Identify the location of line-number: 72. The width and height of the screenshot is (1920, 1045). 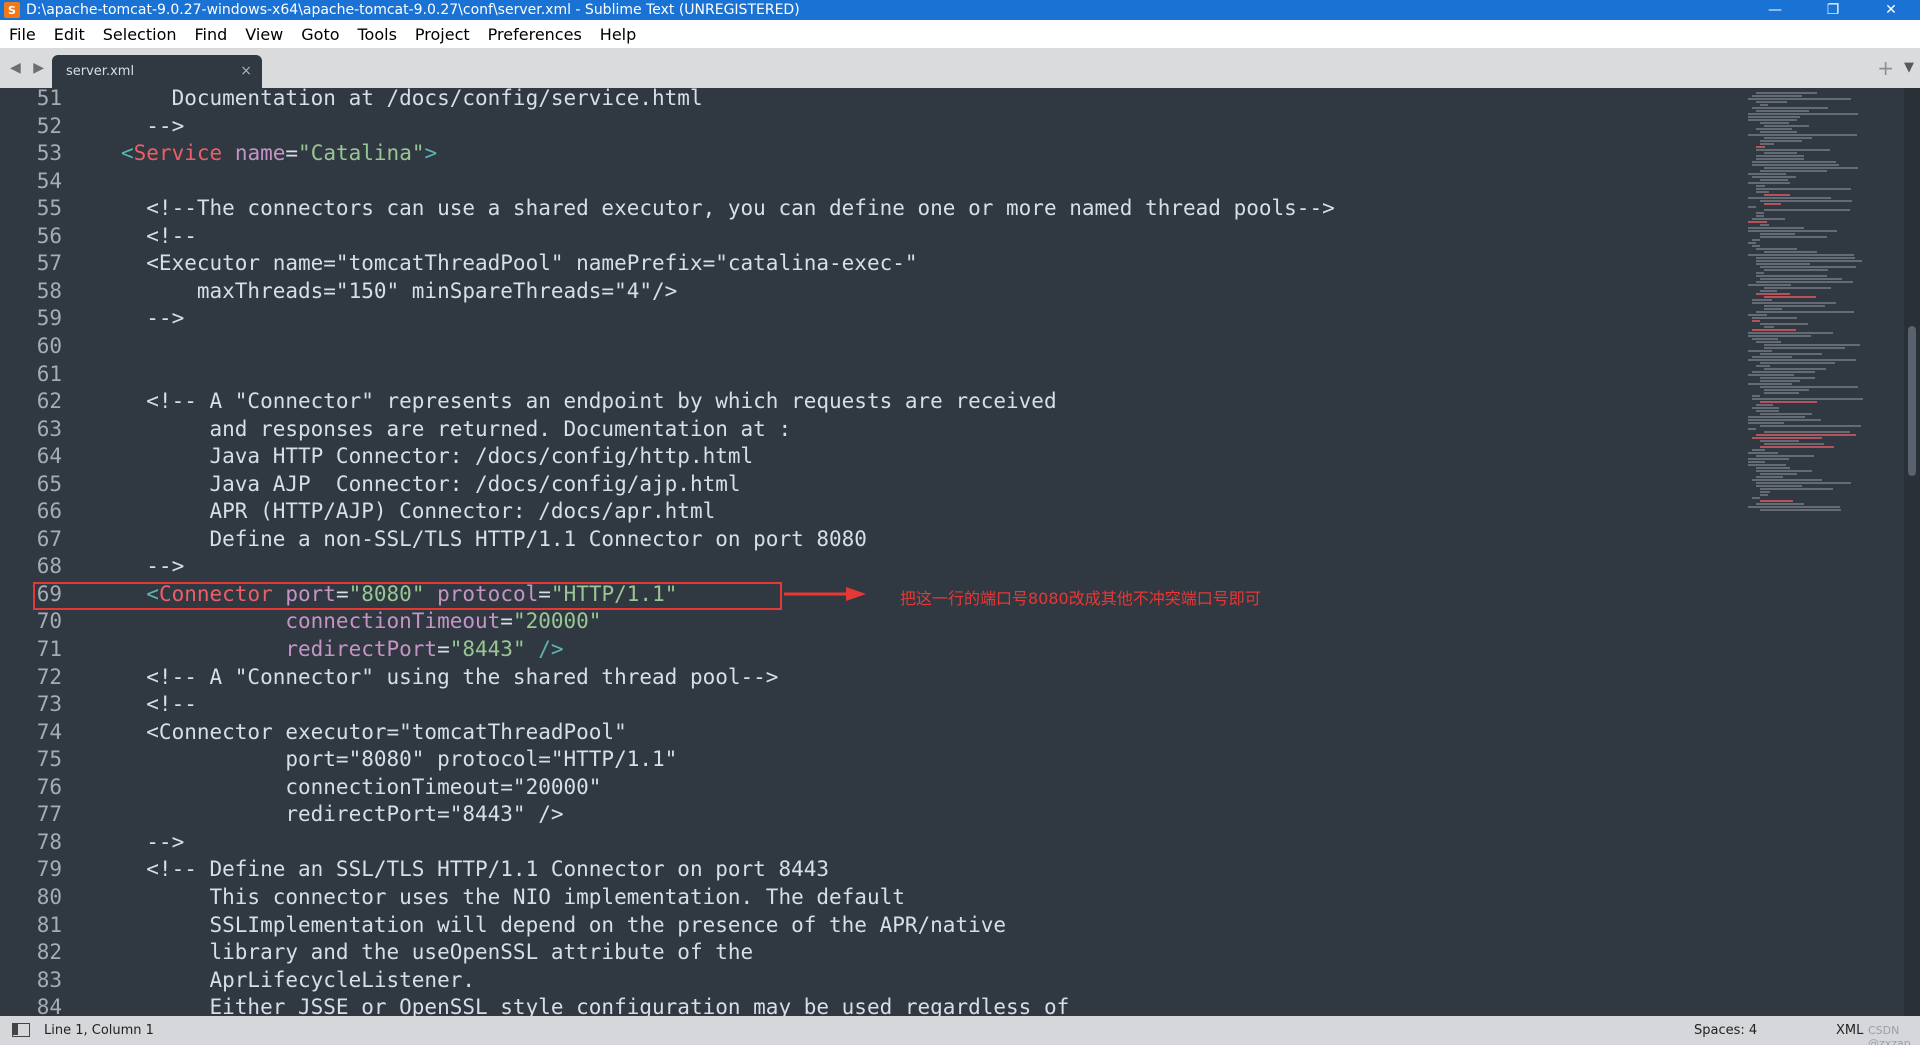
(49, 677).